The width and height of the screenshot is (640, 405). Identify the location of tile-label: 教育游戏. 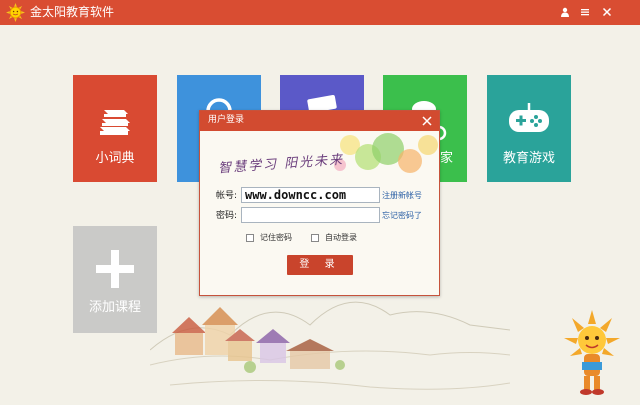
(528, 158).